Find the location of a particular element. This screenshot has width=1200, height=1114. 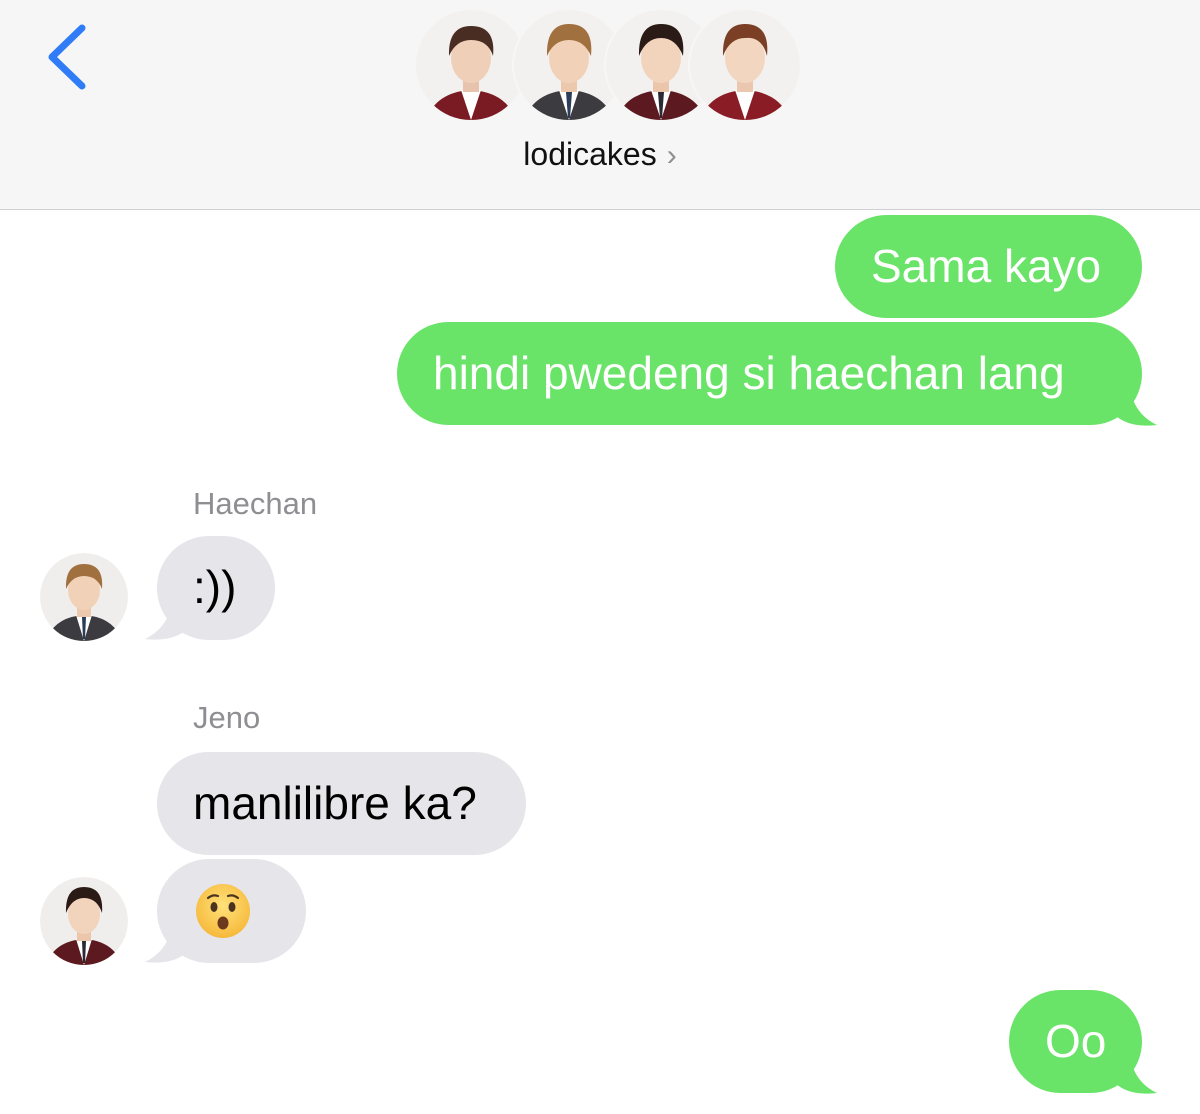

chevron-left-icon is located at coordinates (67, 57).